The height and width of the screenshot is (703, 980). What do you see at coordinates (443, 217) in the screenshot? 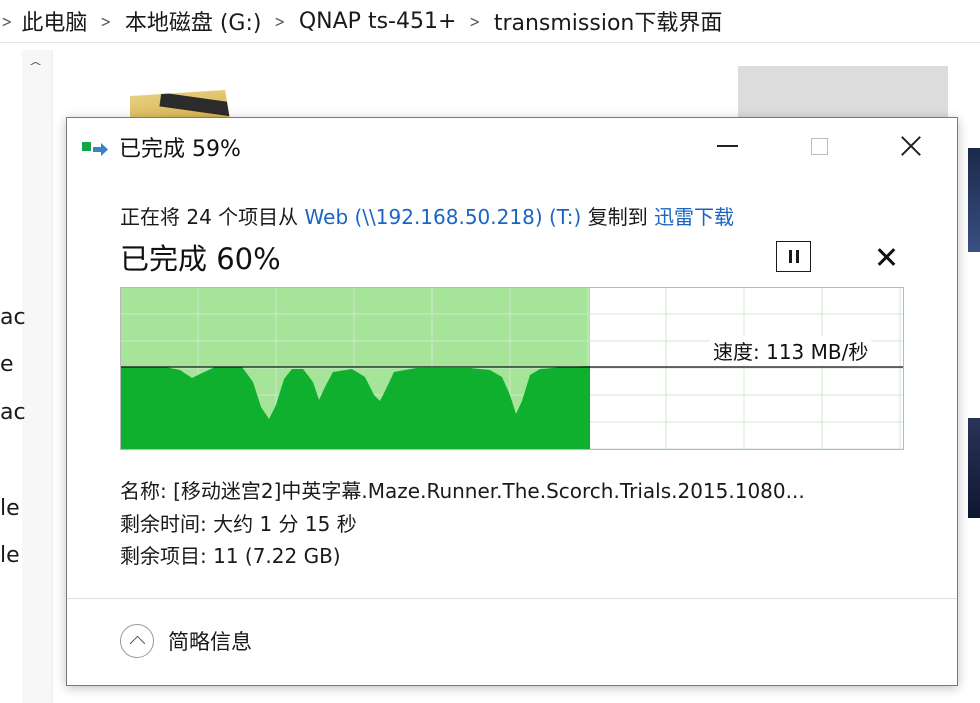
I see `source-link: Web (\\192.168.50.218) (T:)` at bounding box center [443, 217].